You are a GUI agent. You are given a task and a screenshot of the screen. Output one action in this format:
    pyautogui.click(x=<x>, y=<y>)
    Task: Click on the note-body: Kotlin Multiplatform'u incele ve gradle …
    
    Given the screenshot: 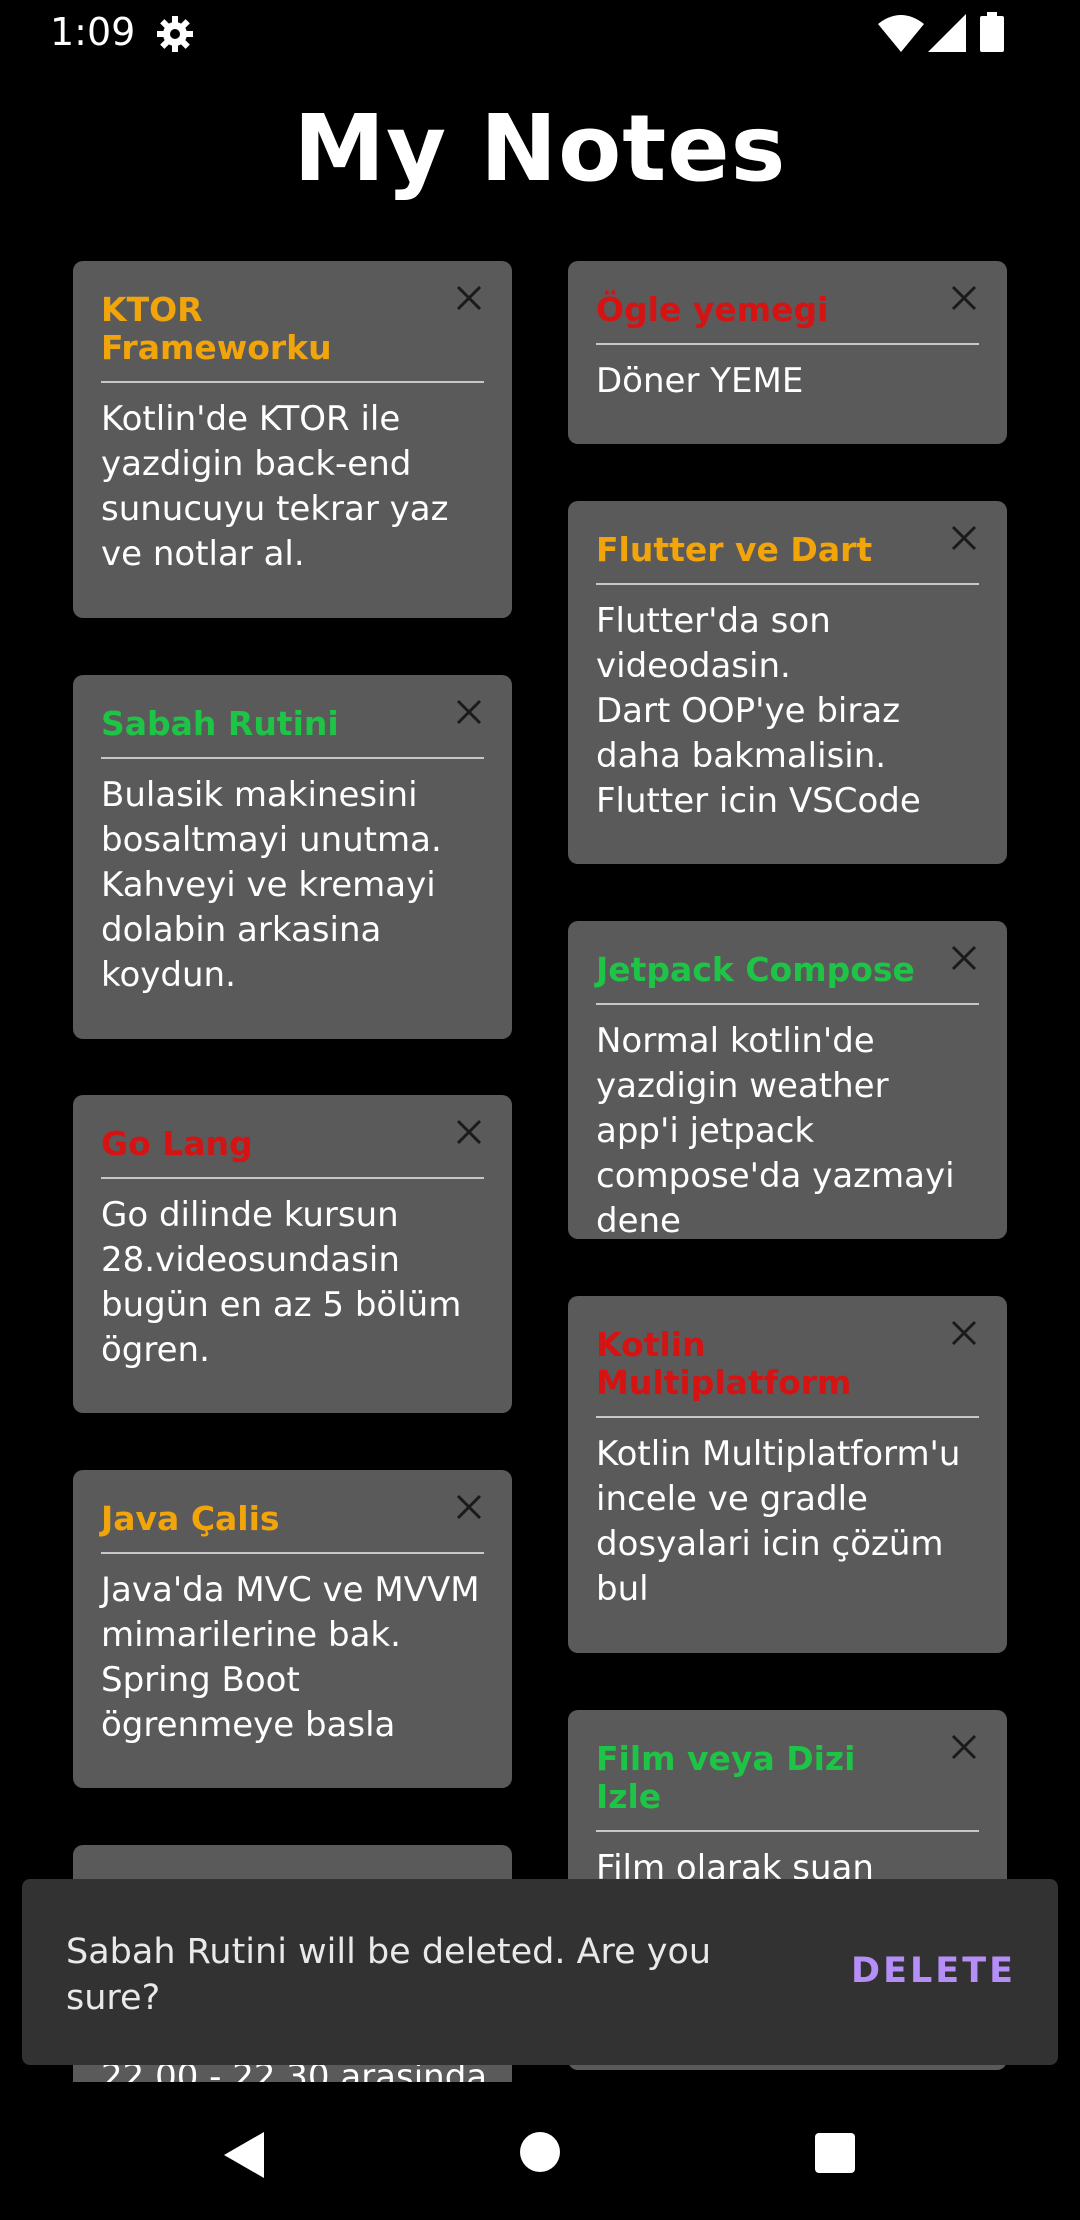 What is the action you would take?
    pyautogui.click(x=778, y=1521)
    